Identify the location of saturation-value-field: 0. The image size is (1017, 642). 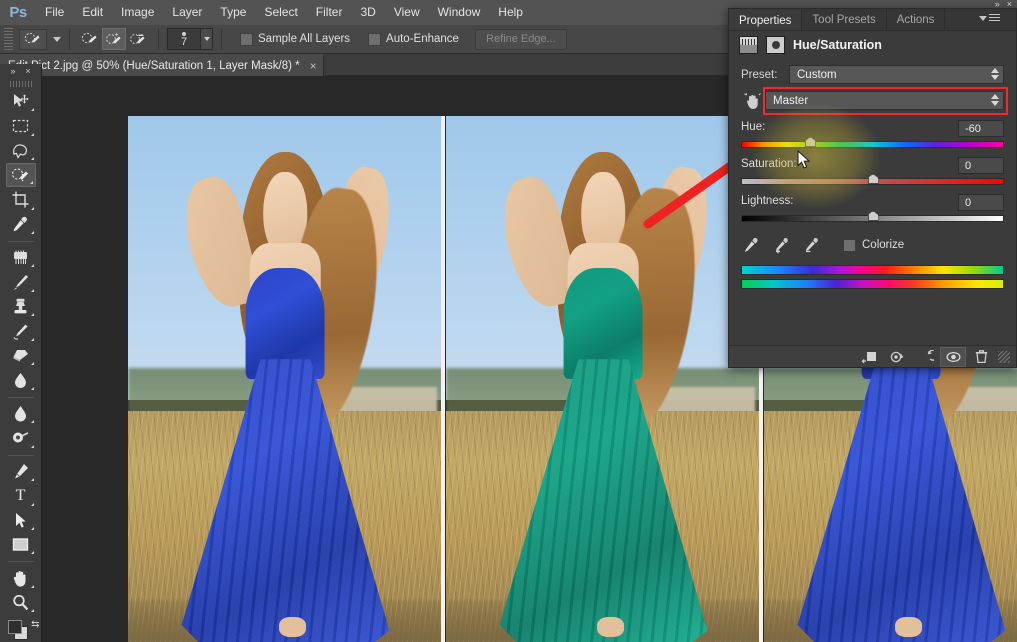
(981, 165).